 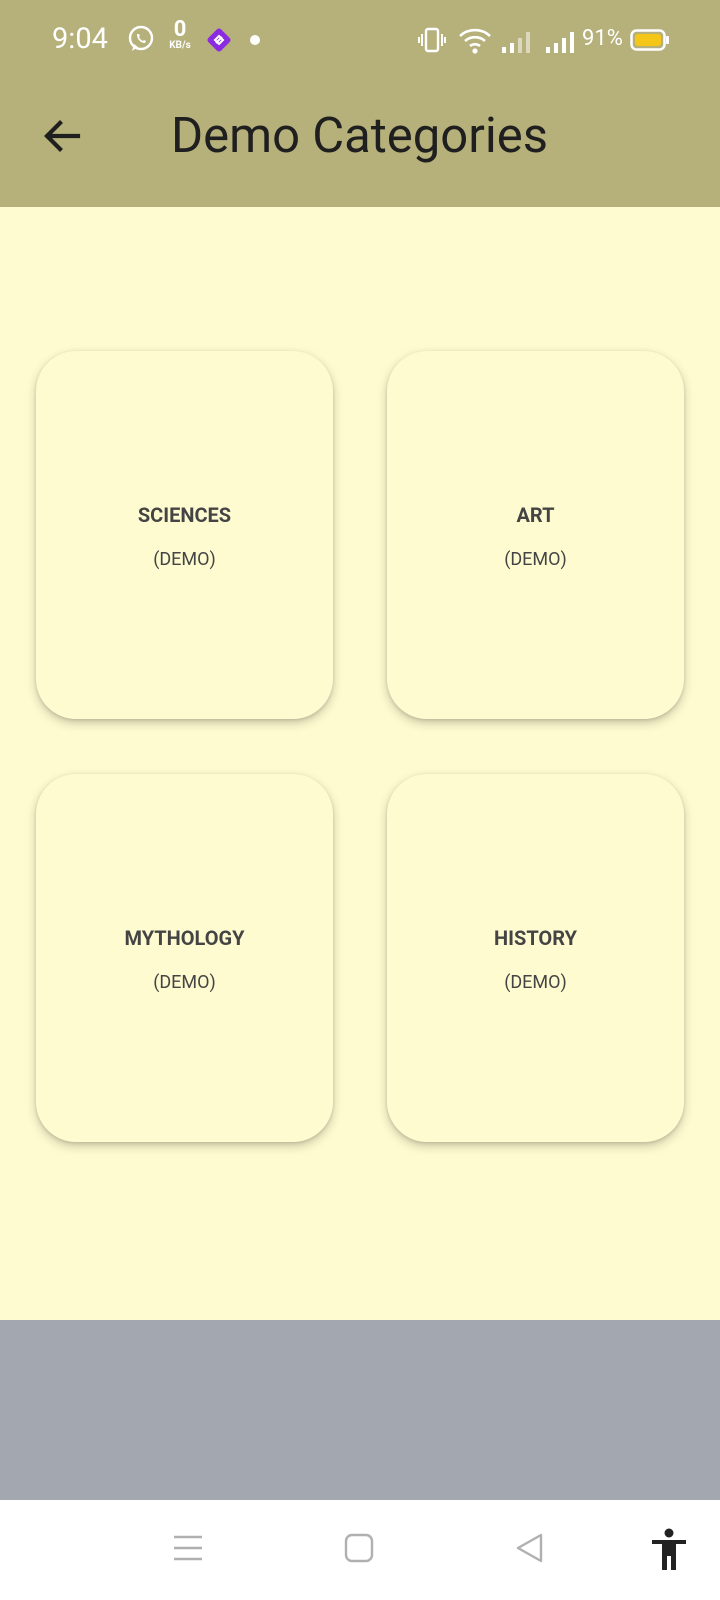 I want to click on whatsapp-icon, so click(x=141, y=38).